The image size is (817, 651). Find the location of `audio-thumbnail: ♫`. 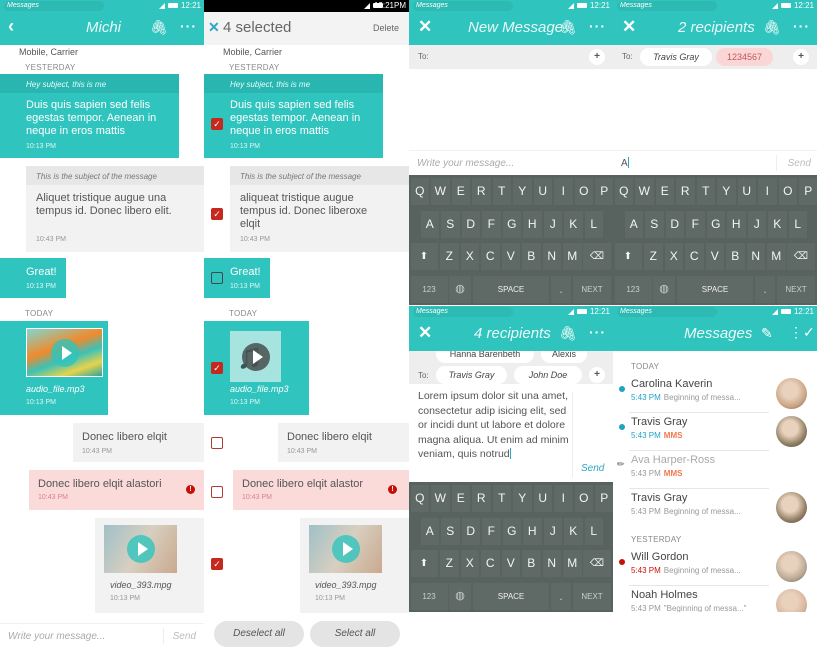

audio-thumbnail: ♫ is located at coordinates (255, 356).